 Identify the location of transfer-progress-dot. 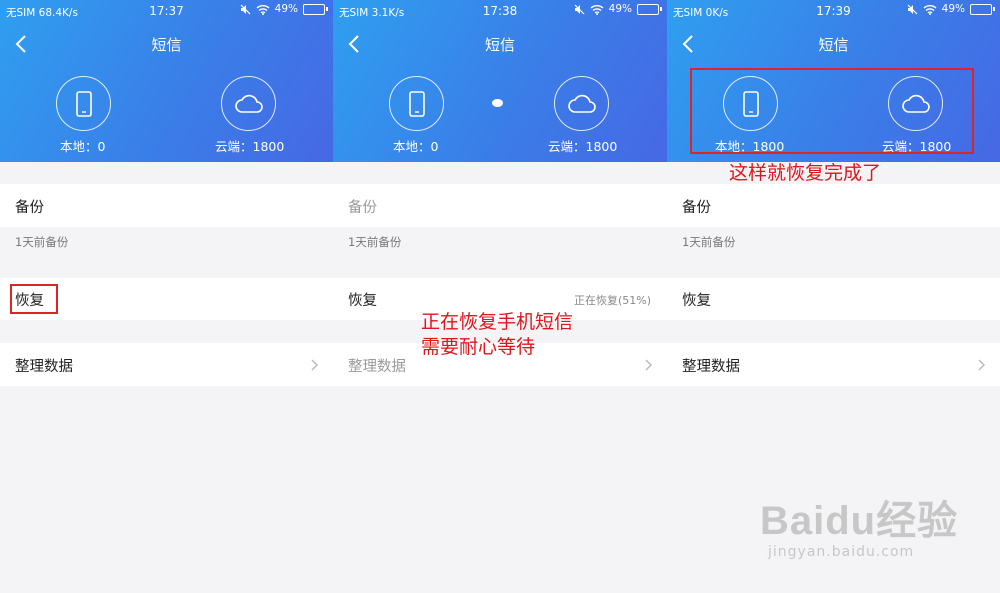
(497, 103).